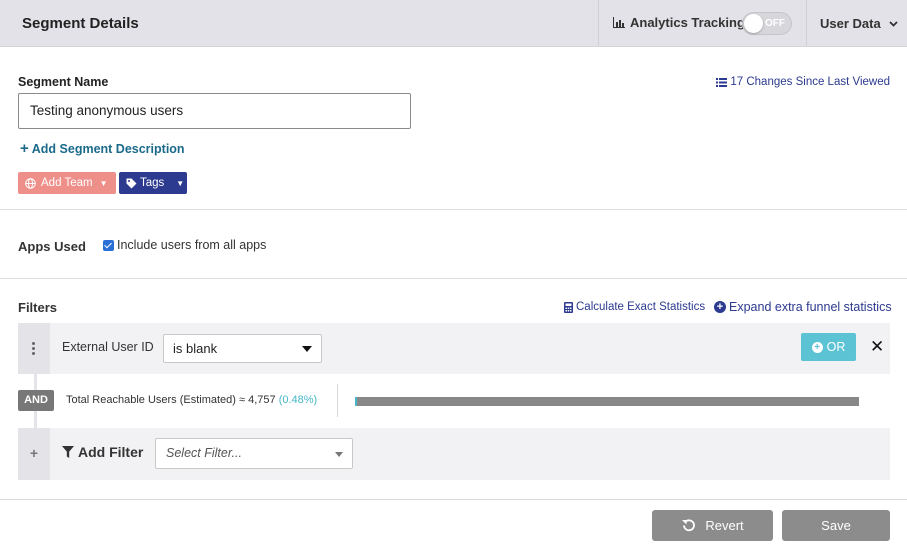 This screenshot has height=559, width=907. I want to click on calculate-exact-statistics-link: Calculate Exact Statistics, so click(634, 307).